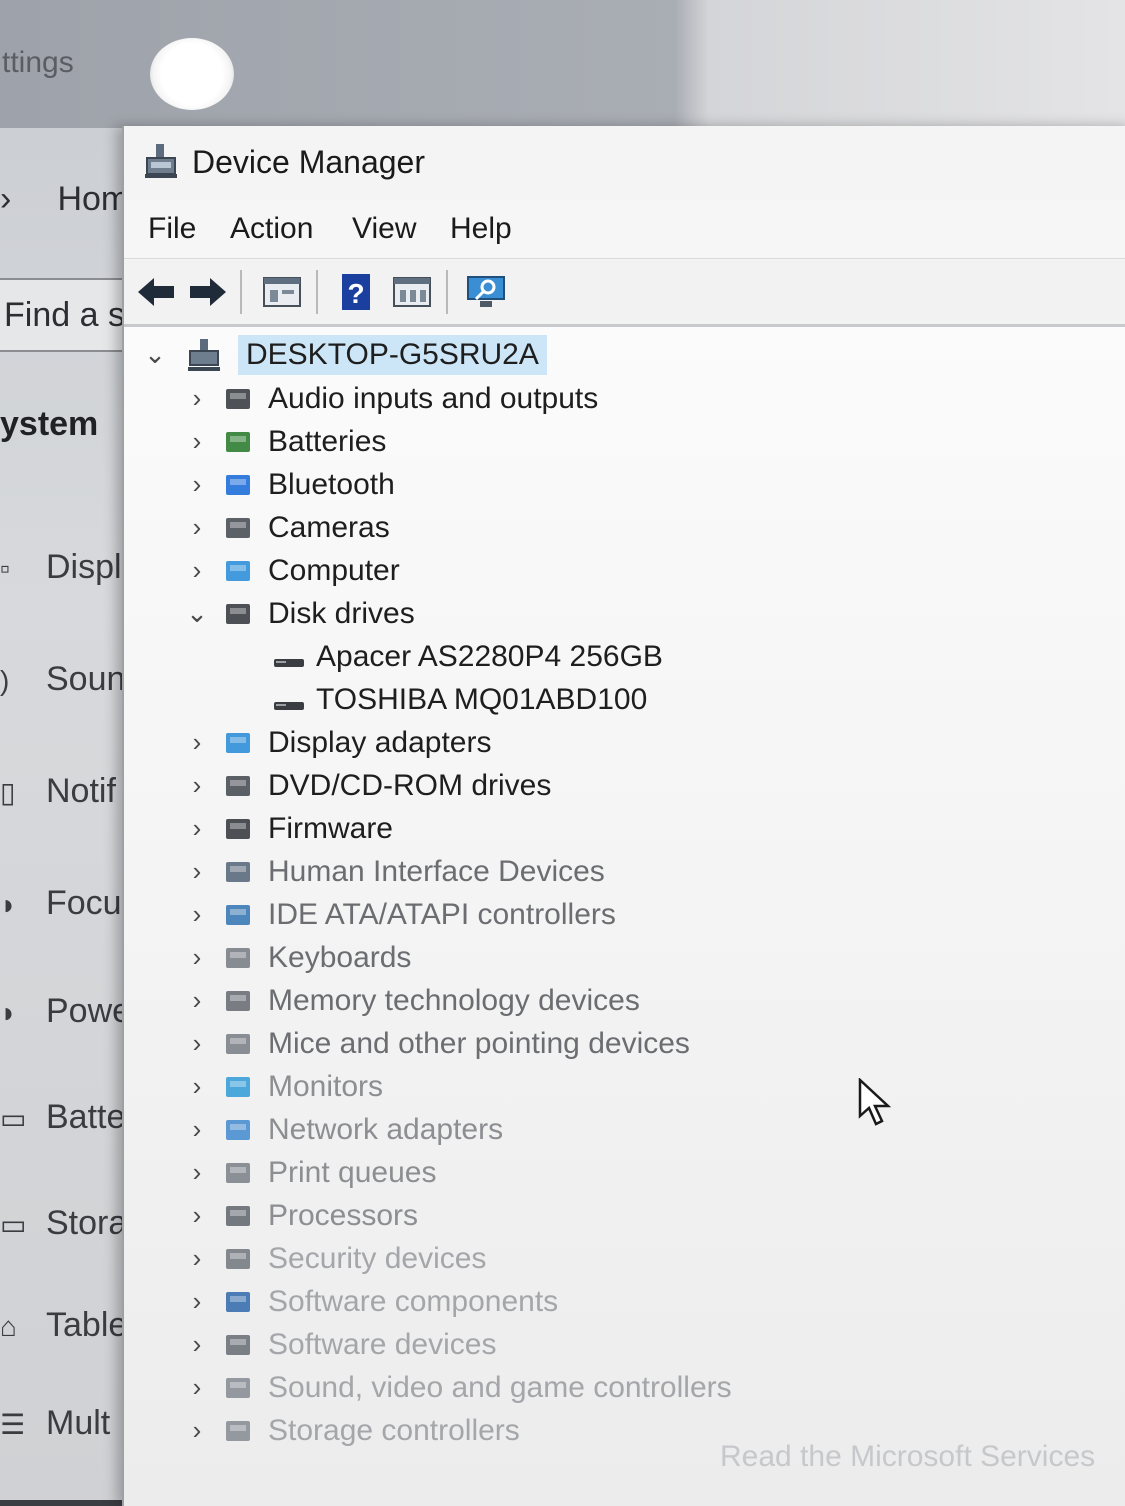 This screenshot has width=1125, height=1506. What do you see at coordinates (88, 1011) in the screenshot?
I see `nav-item-label: Powe` at bounding box center [88, 1011].